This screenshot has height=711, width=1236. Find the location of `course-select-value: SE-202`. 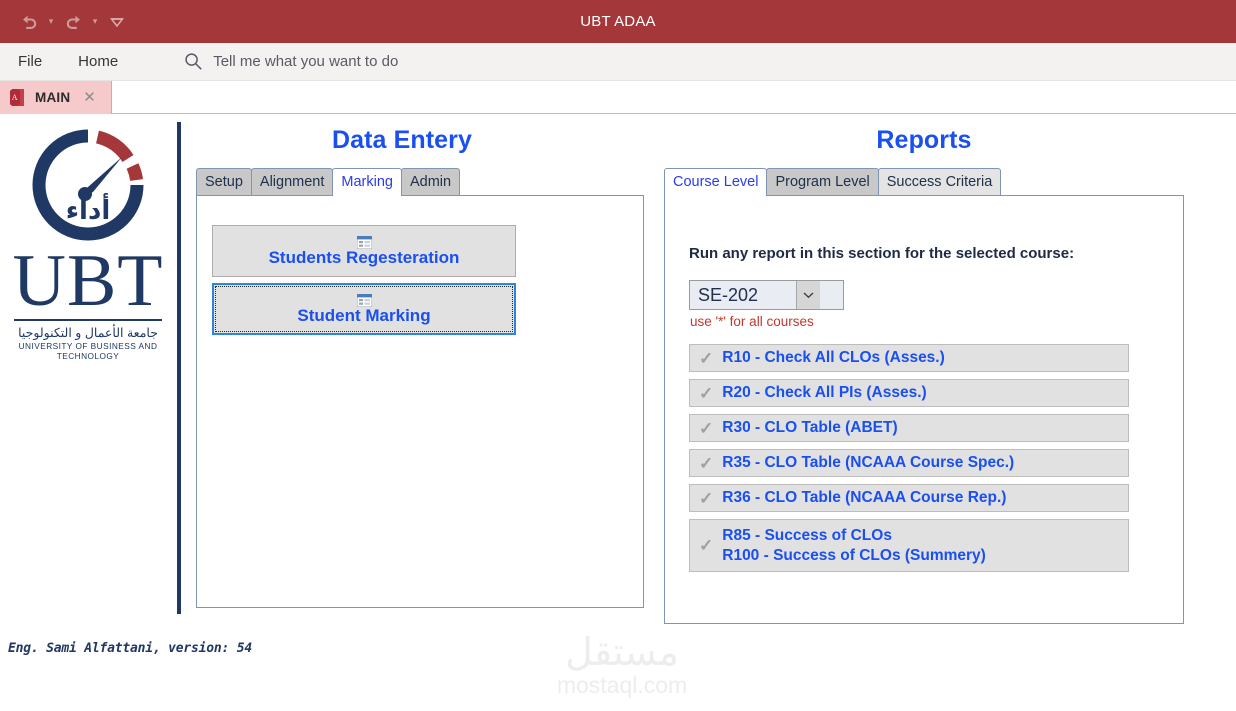

course-select-value: SE-202 is located at coordinates (728, 294).